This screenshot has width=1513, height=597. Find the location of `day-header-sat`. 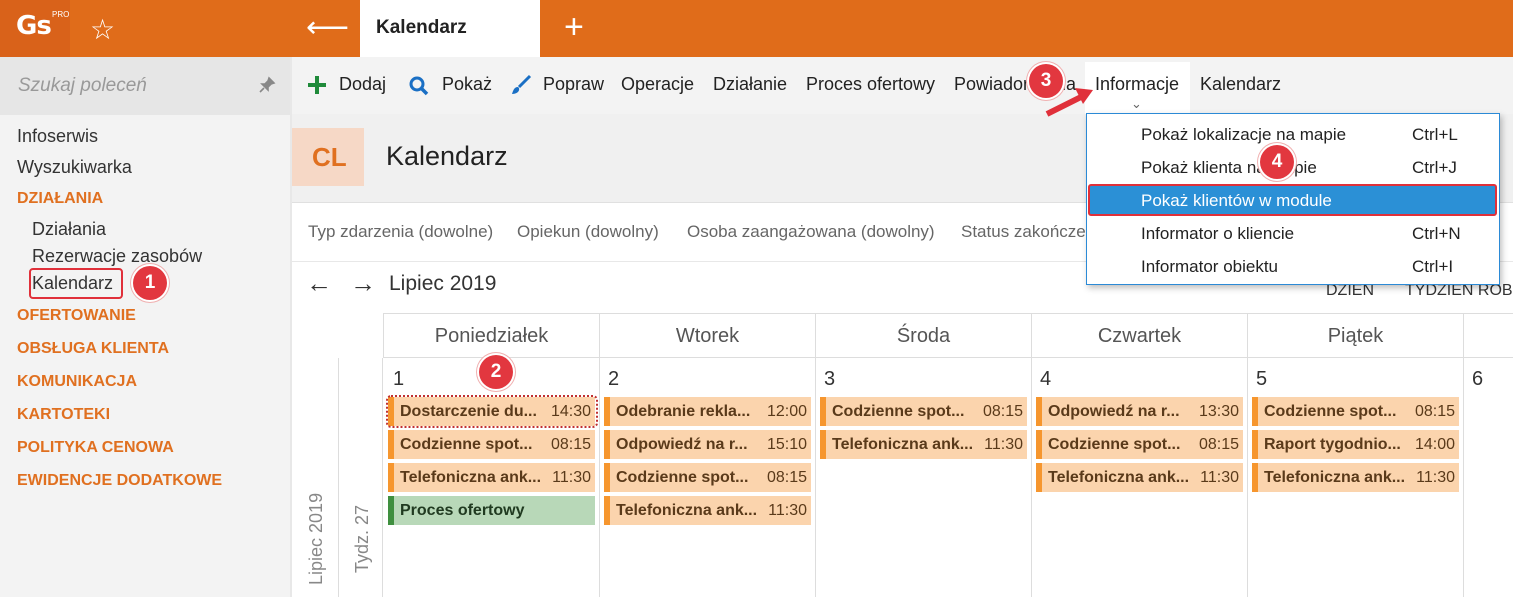

day-header-sat is located at coordinates (1488, 335).